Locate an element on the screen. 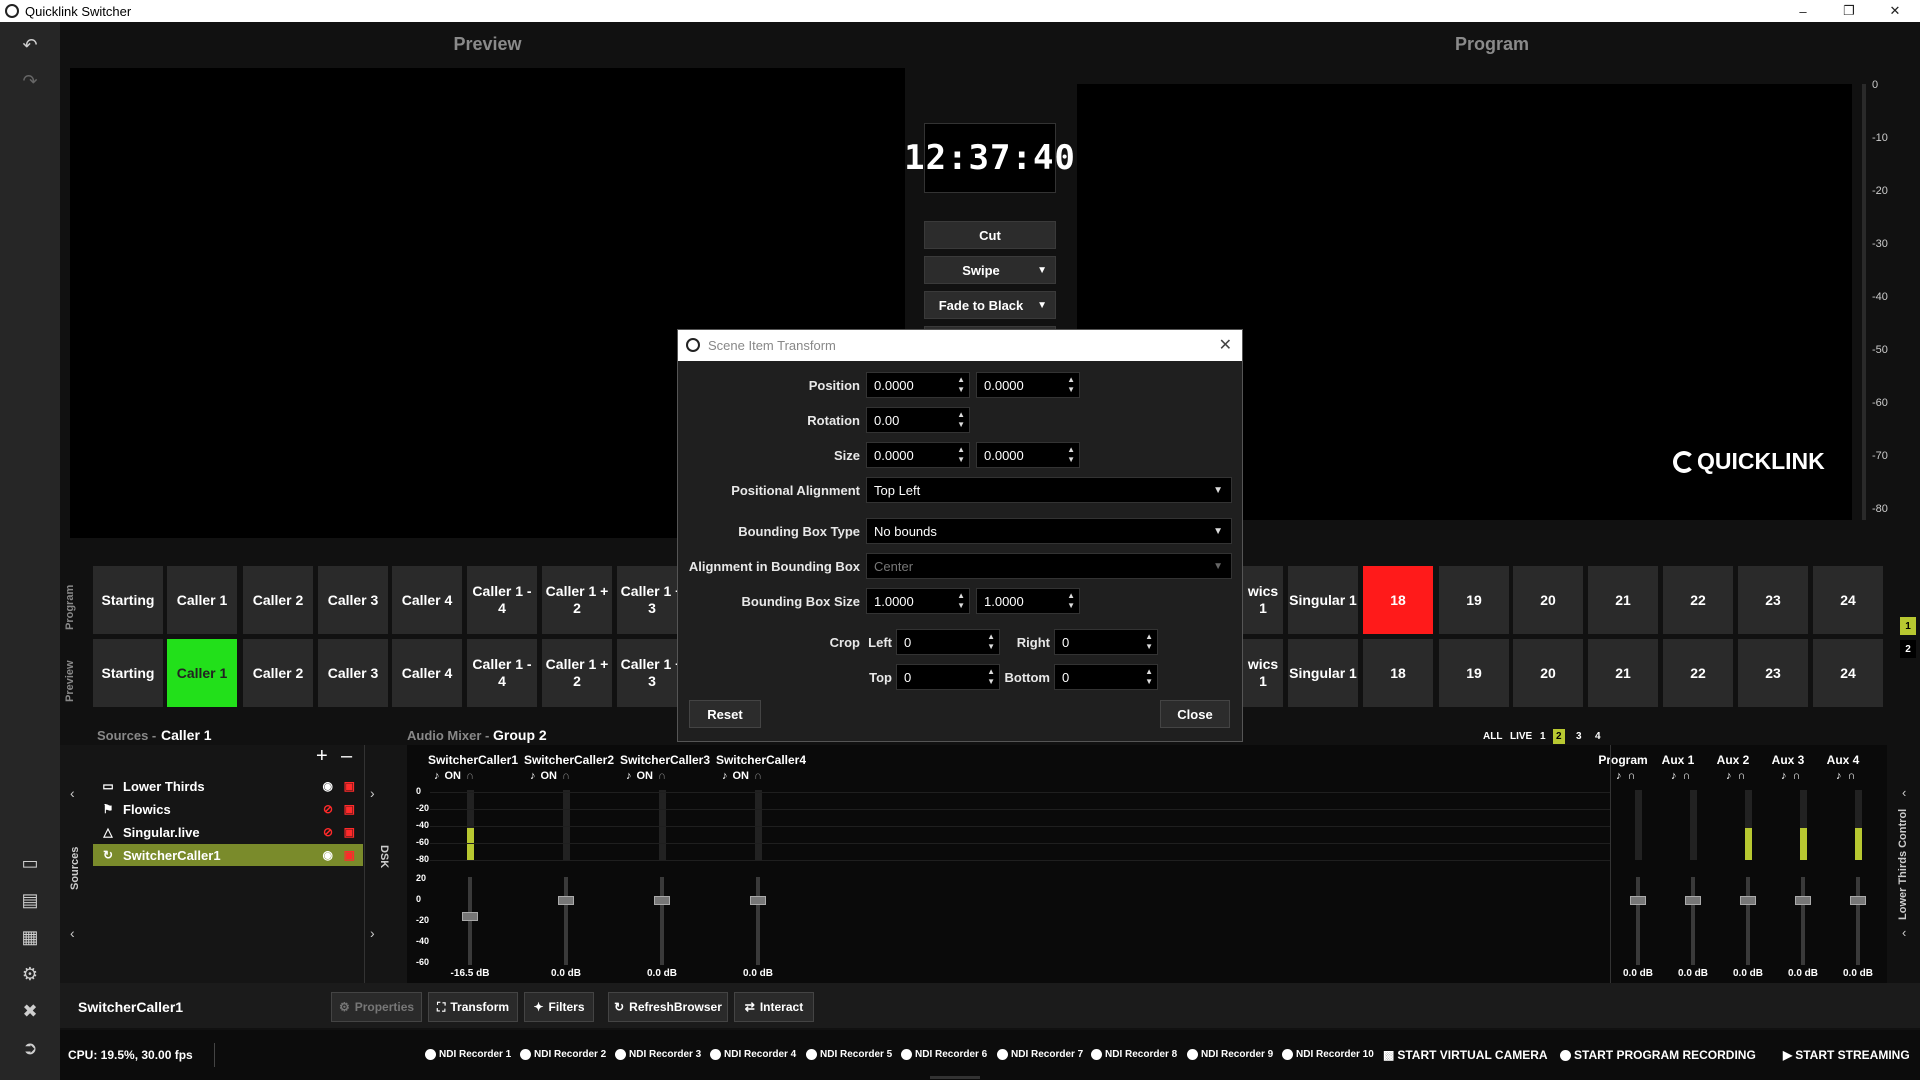 This screenshot has width=1920, height=1080. channel-3-fader-knob is located at coordinates (662, 900).